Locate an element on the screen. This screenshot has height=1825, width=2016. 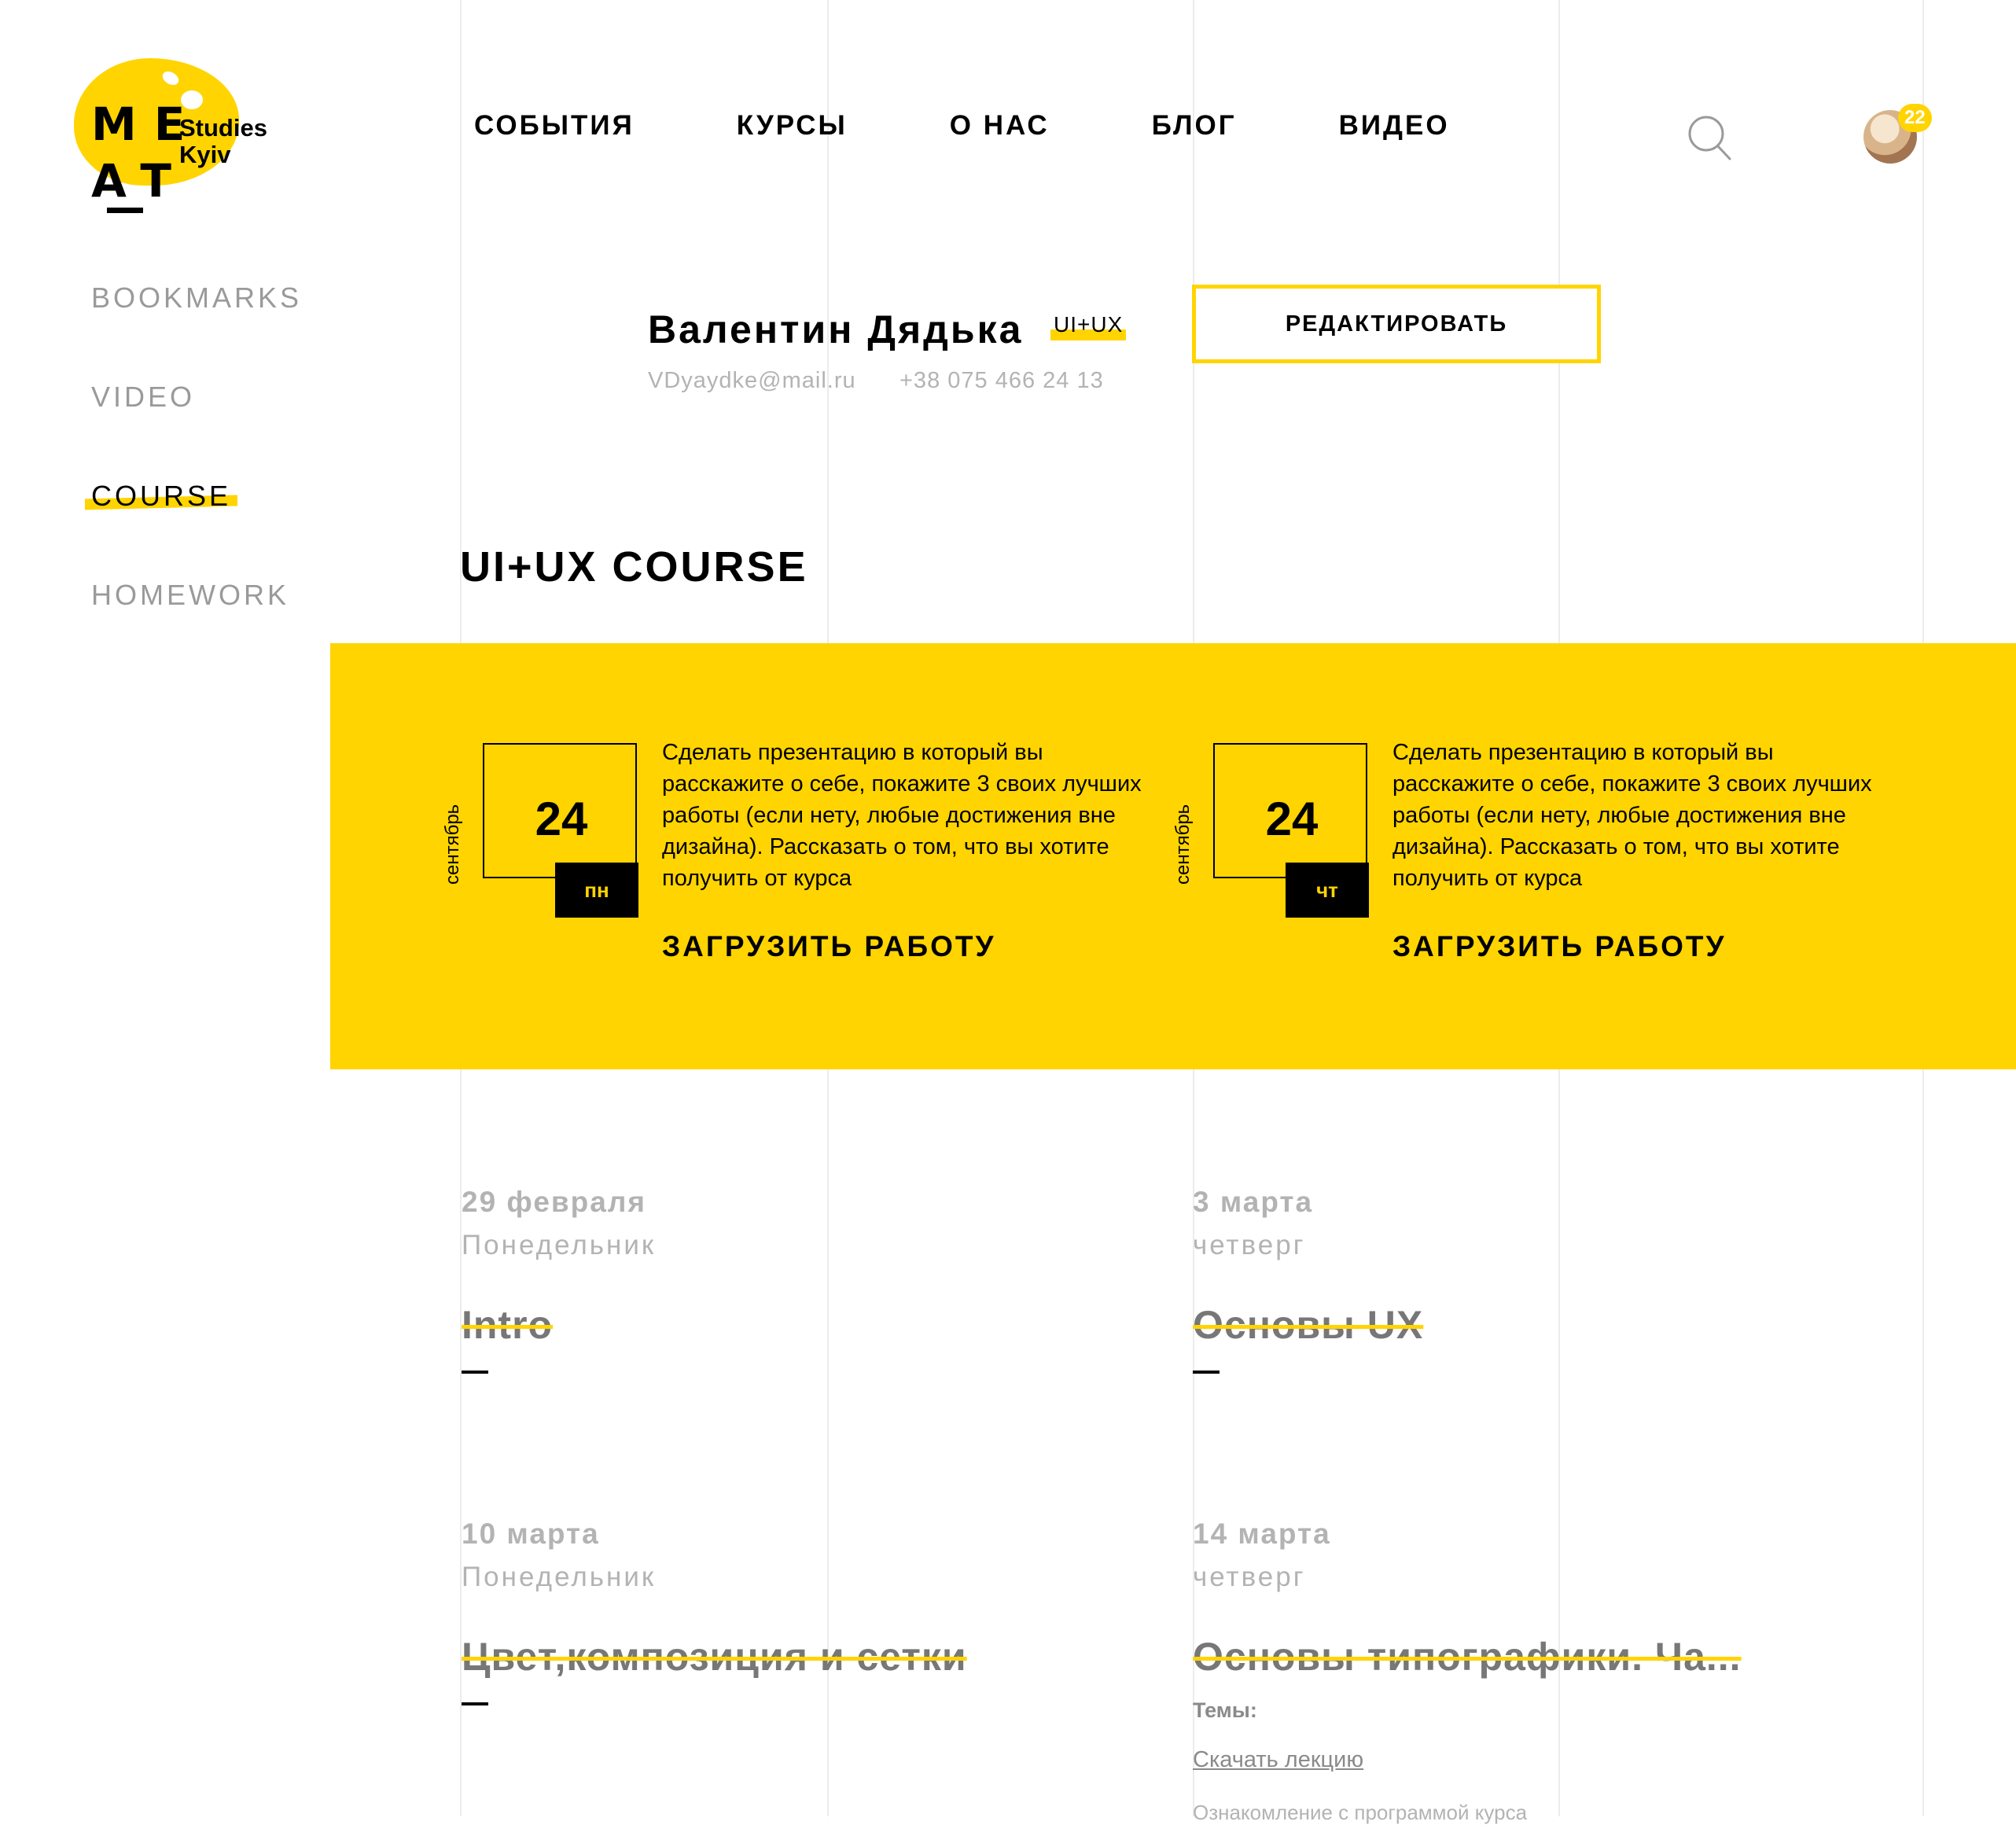
user-name: Валентин Дядька is located at coordinates (836, 329).